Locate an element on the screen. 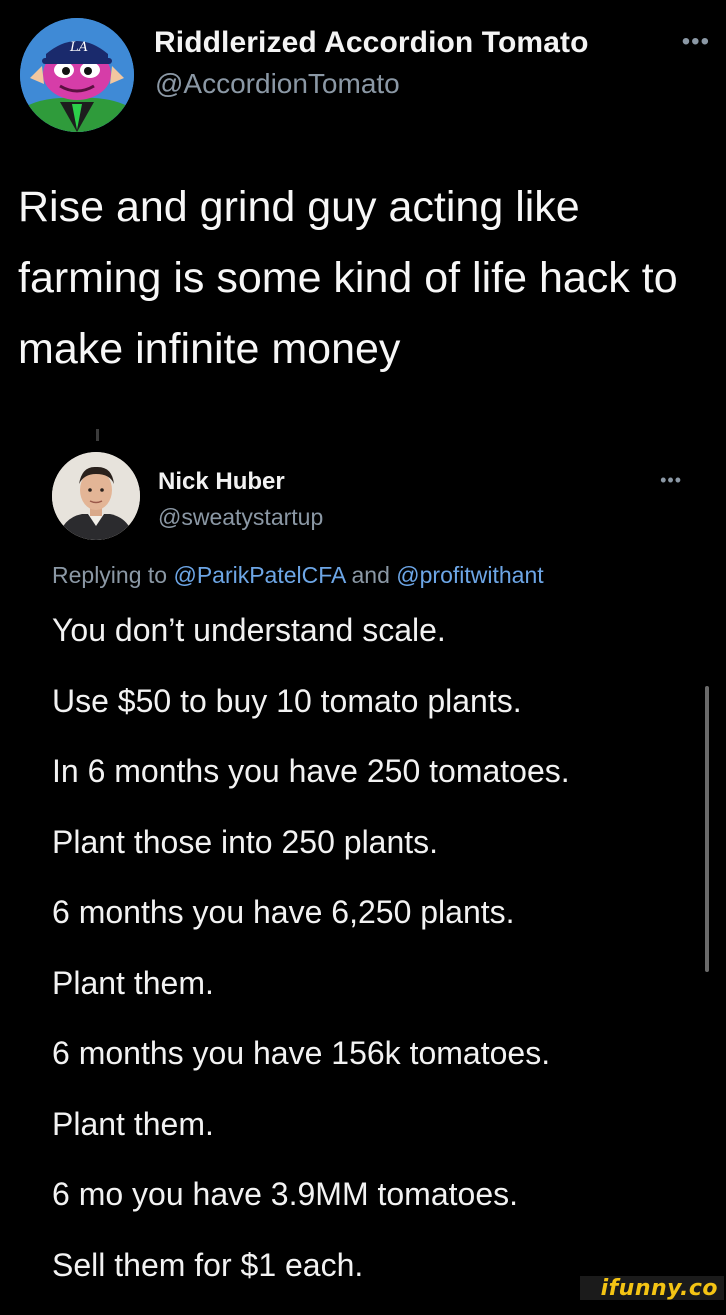 This screenshot has width=726, height=1315. quoted-author-name: Nick Huber is located at coordinates (221, 482).